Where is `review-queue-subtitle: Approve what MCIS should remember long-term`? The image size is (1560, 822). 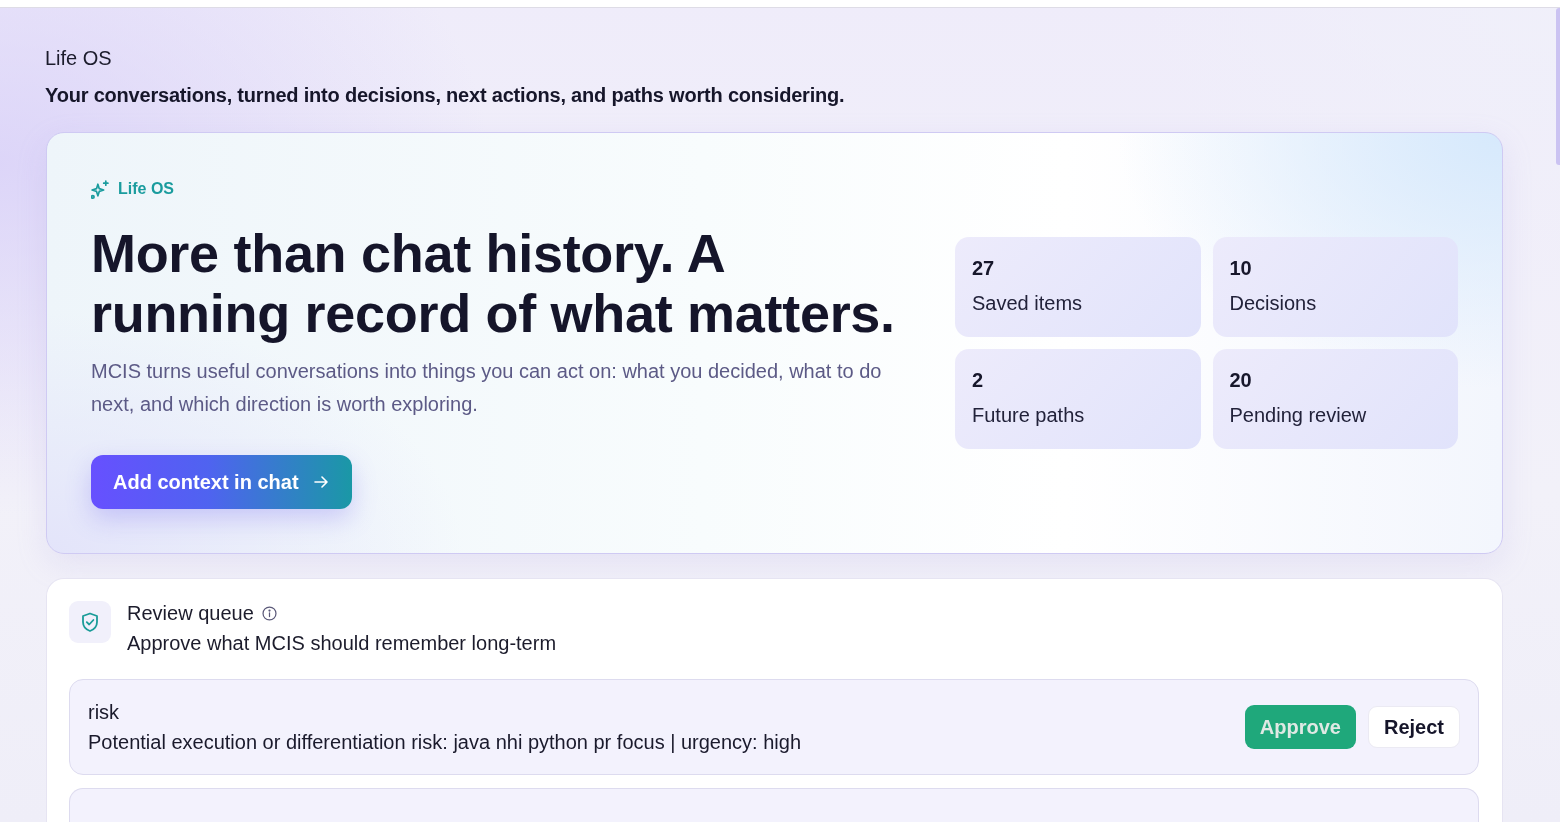
review-queue-subtitle: Approve what MCIS should remember long-term is located at coordinates (342, 643).